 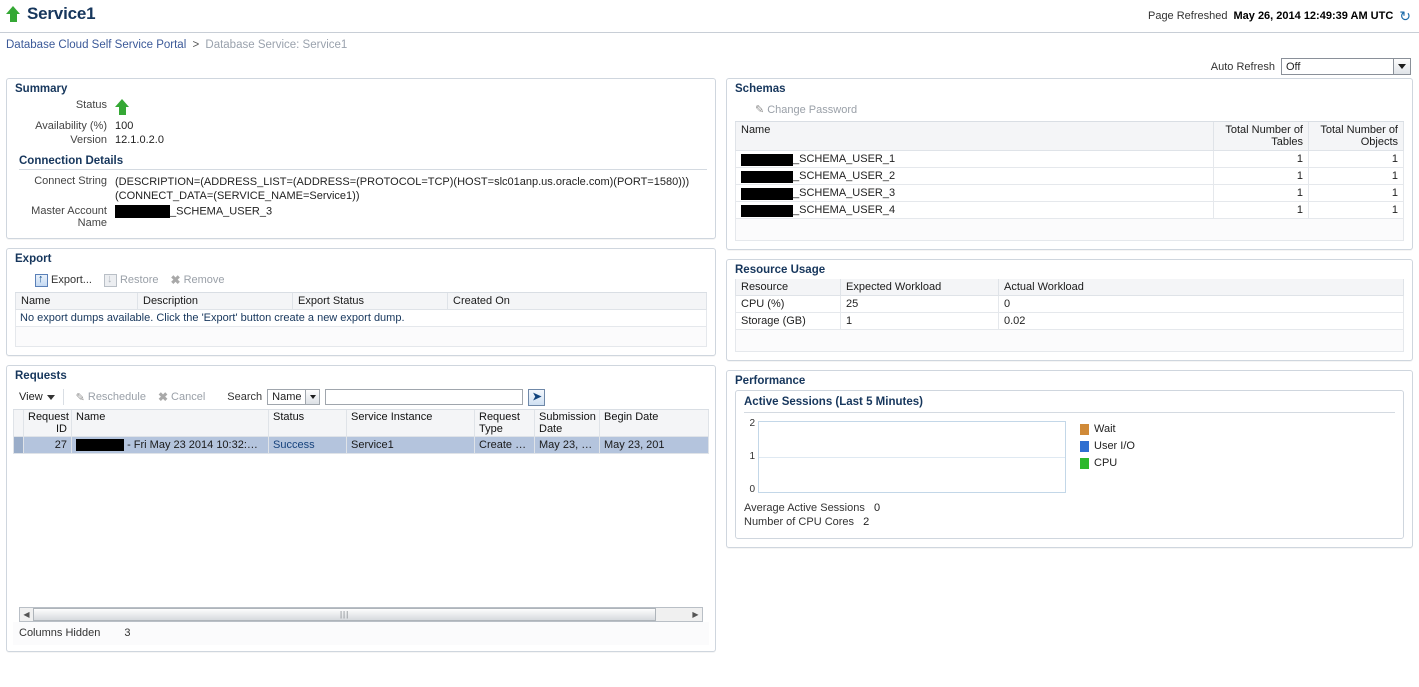 What do you see at coordinates (695, 614) in the screenshot?
I see `scroll-right-arrow-icon: ▶` at bounding box center [695, 614].